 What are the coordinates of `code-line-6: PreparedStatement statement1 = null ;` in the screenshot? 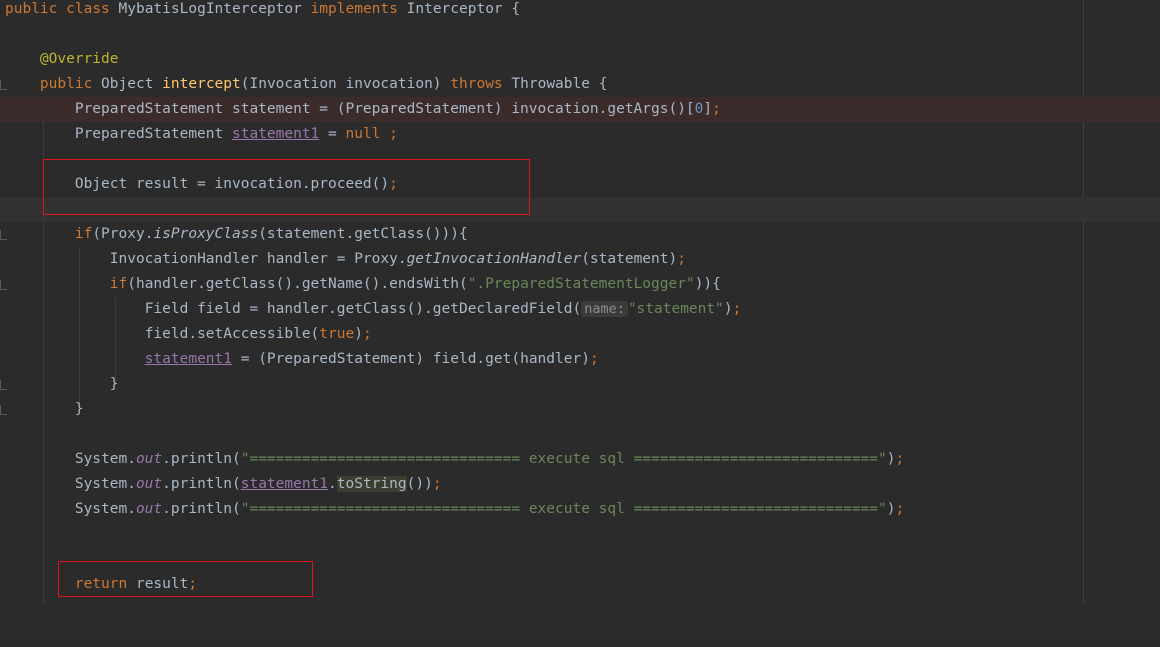 It's located at (580, 134).